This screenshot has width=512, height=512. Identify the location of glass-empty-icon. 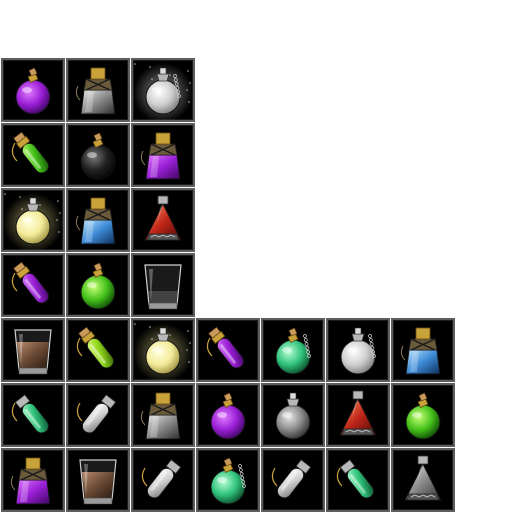
(163, 287).